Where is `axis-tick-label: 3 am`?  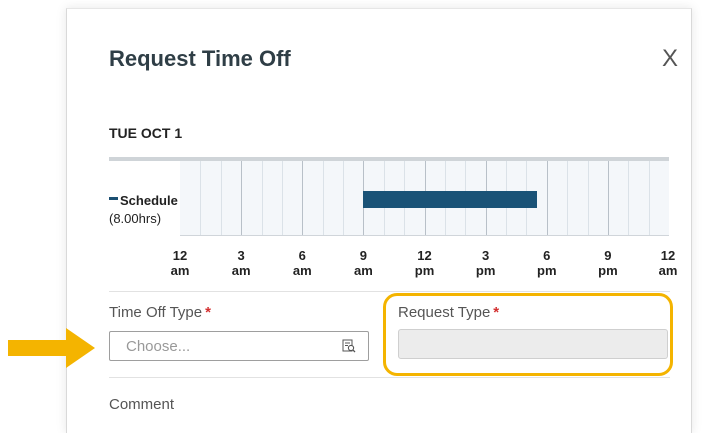
axis-tick-label: 3 am is located at coordinates (241, 263).